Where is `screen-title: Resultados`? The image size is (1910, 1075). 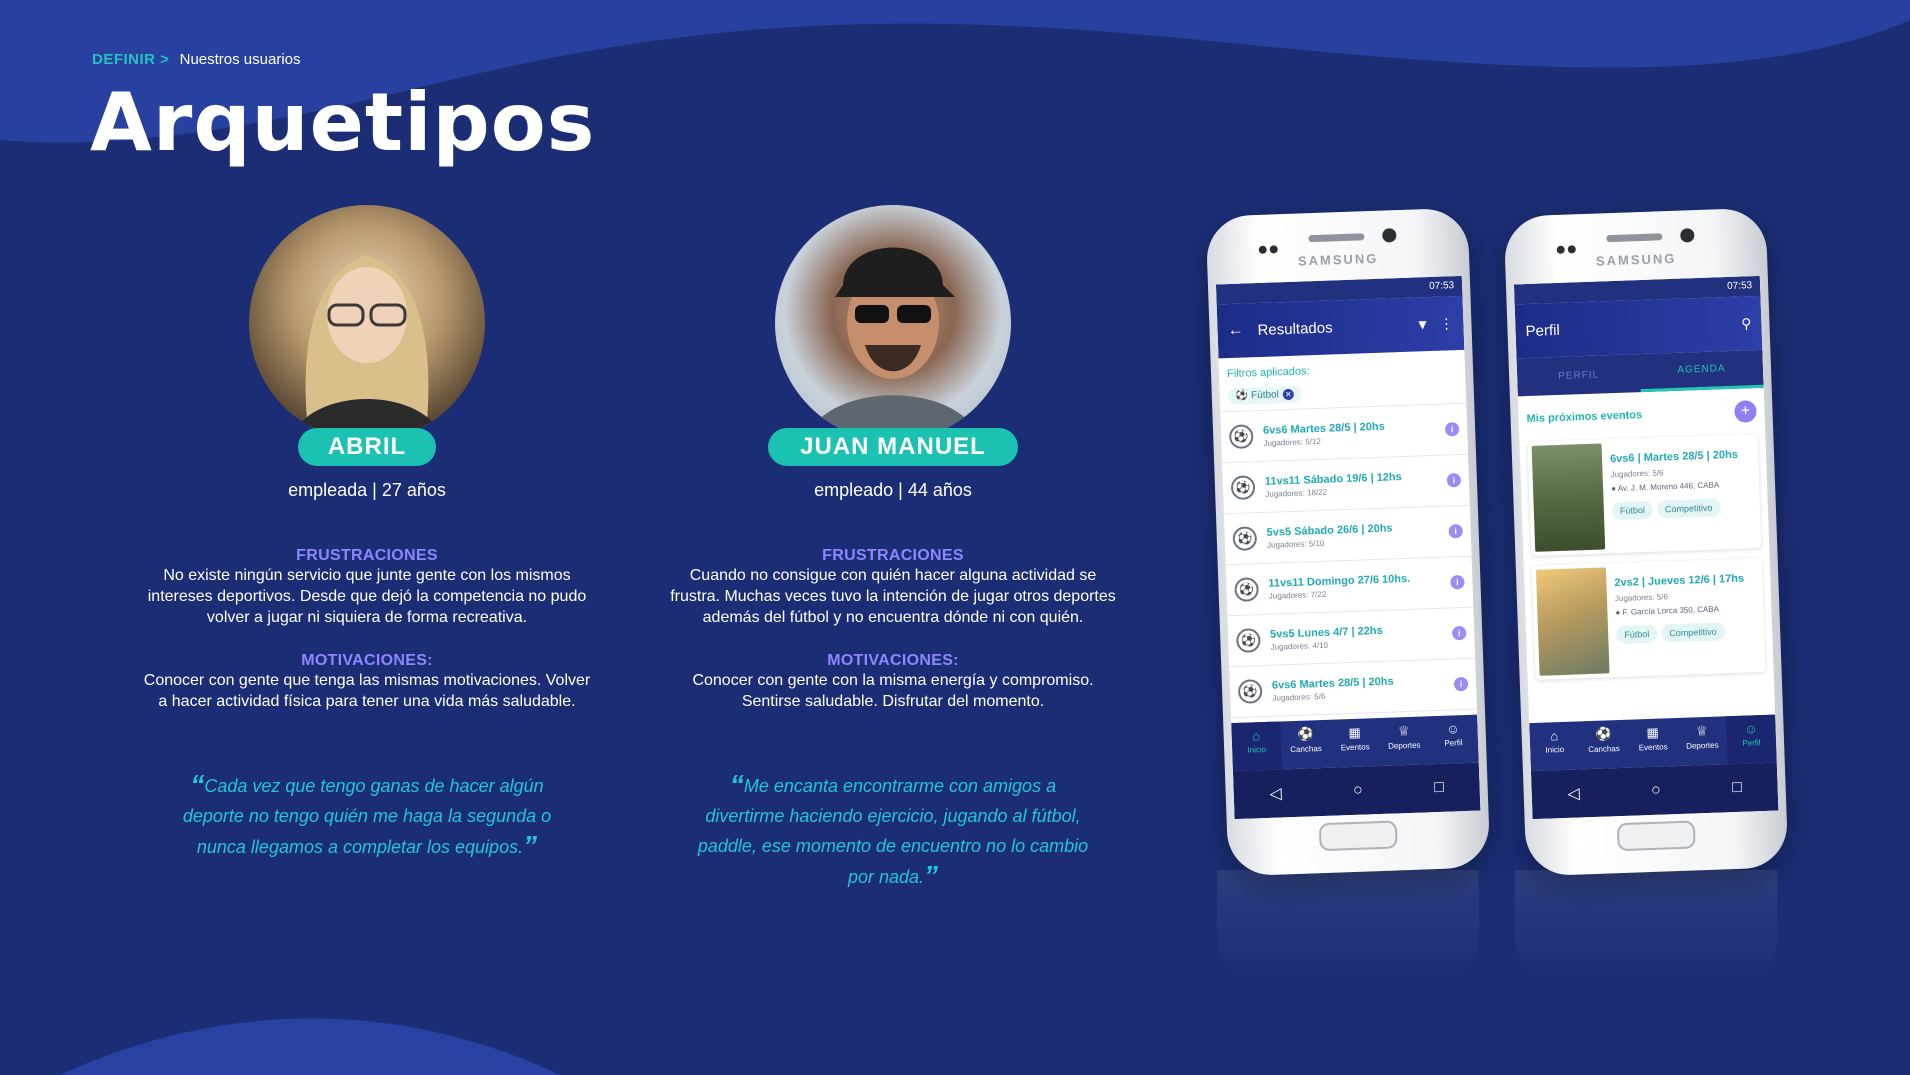 screen-title: Resultados is located at coordinates (1295, 328).